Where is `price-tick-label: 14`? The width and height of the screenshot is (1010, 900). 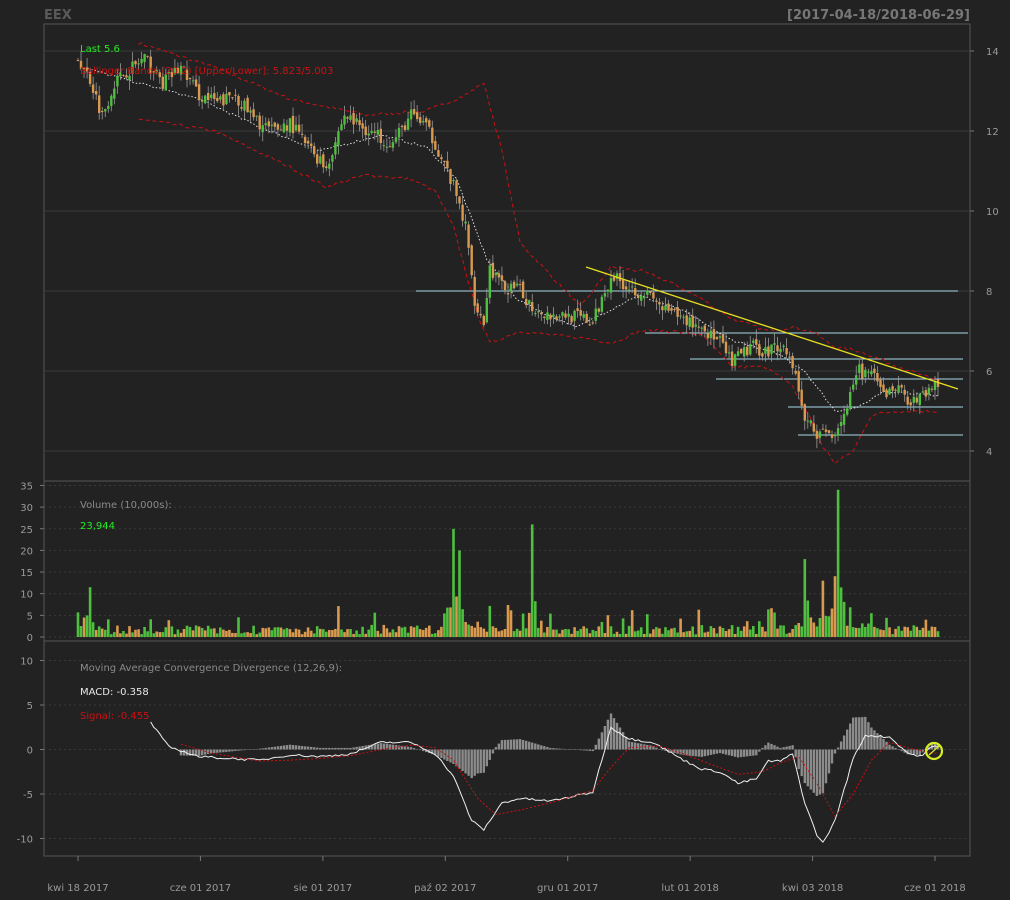 price-tick-label: 14 is located at coordinates (992, 52).